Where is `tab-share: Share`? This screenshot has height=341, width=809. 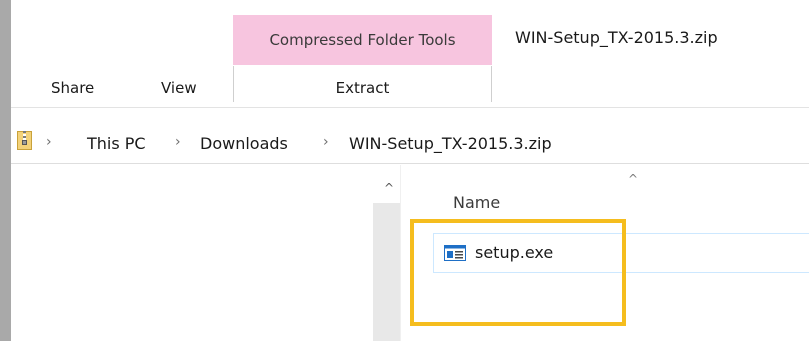
tab-share: Share is located at coordinates (72, 88).